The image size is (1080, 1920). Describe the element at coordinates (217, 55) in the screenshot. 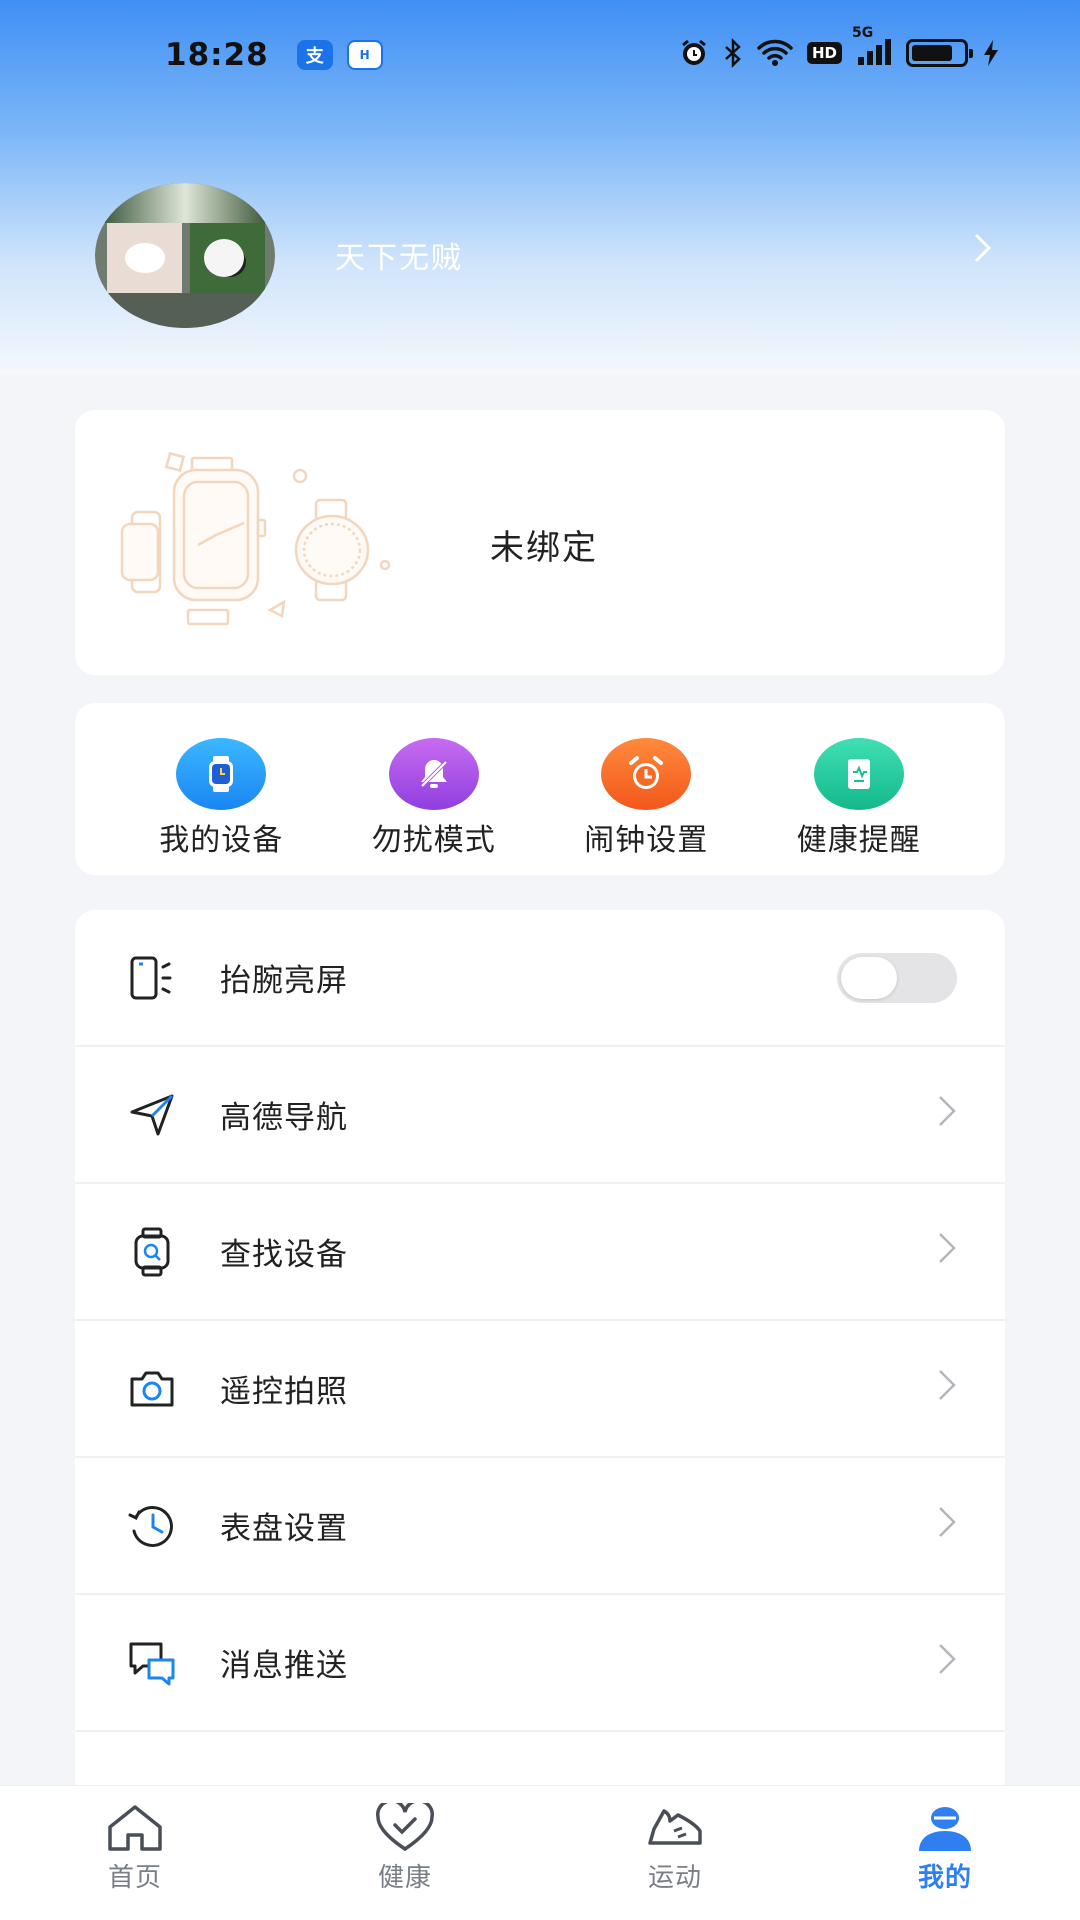

I see `status-time: 18:28` at that location.